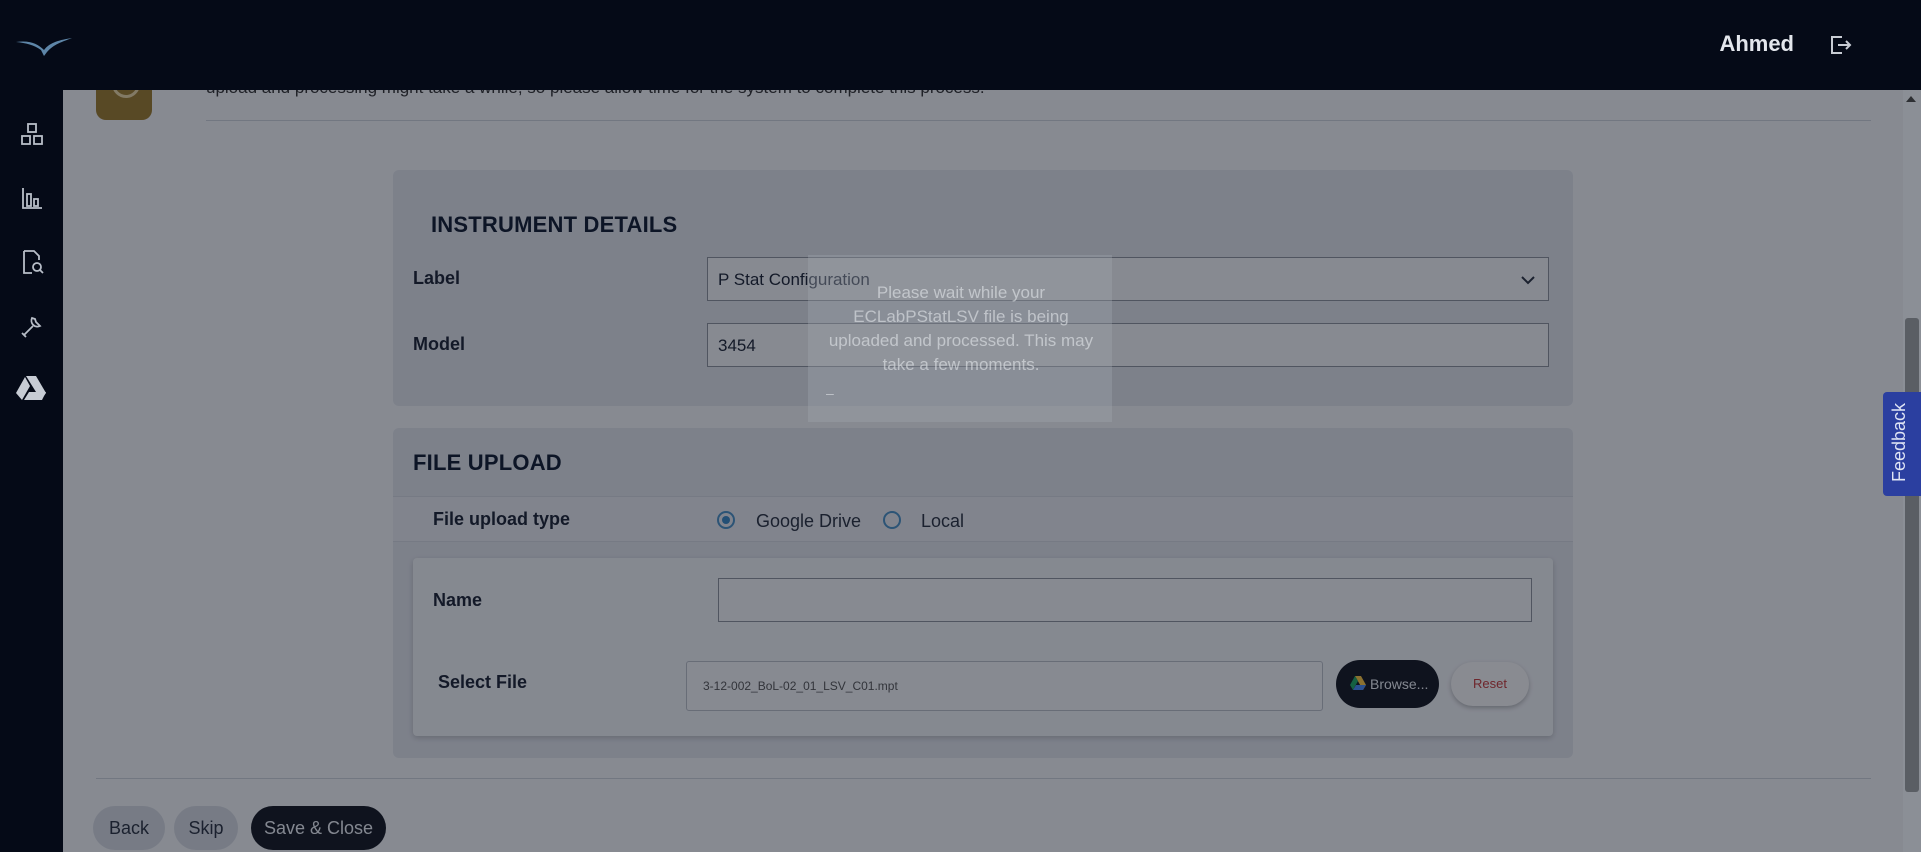 Image resolution: width=1921 pixels, height=852 pixels. Describe the element at coordinates (960, 45) in the screenshot. I see `top-bar: Ahmed` at that location.